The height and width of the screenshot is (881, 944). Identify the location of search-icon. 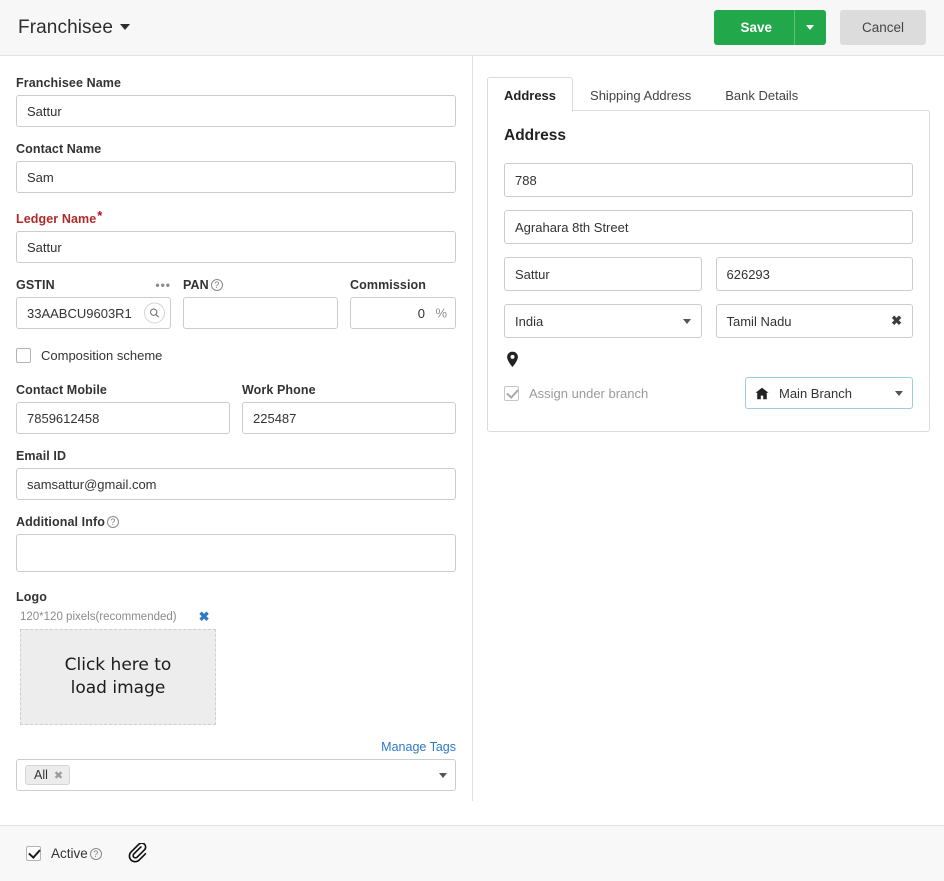
(154, 313).